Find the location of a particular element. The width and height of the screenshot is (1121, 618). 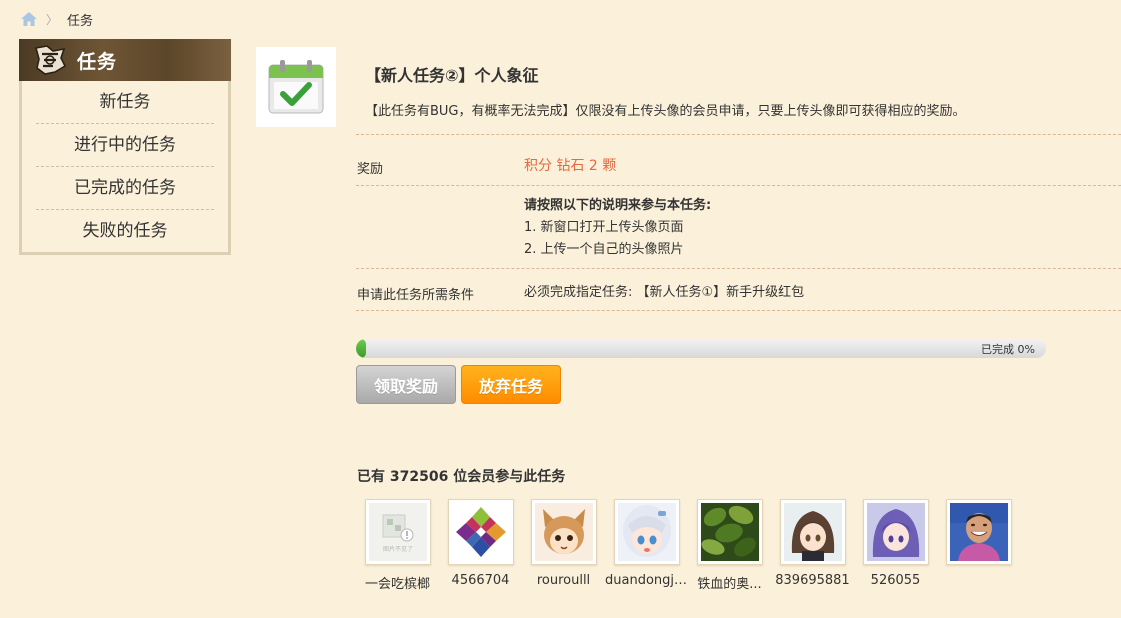

broken-image-icon: 图片不见了 is located at coordinates (397, 532).